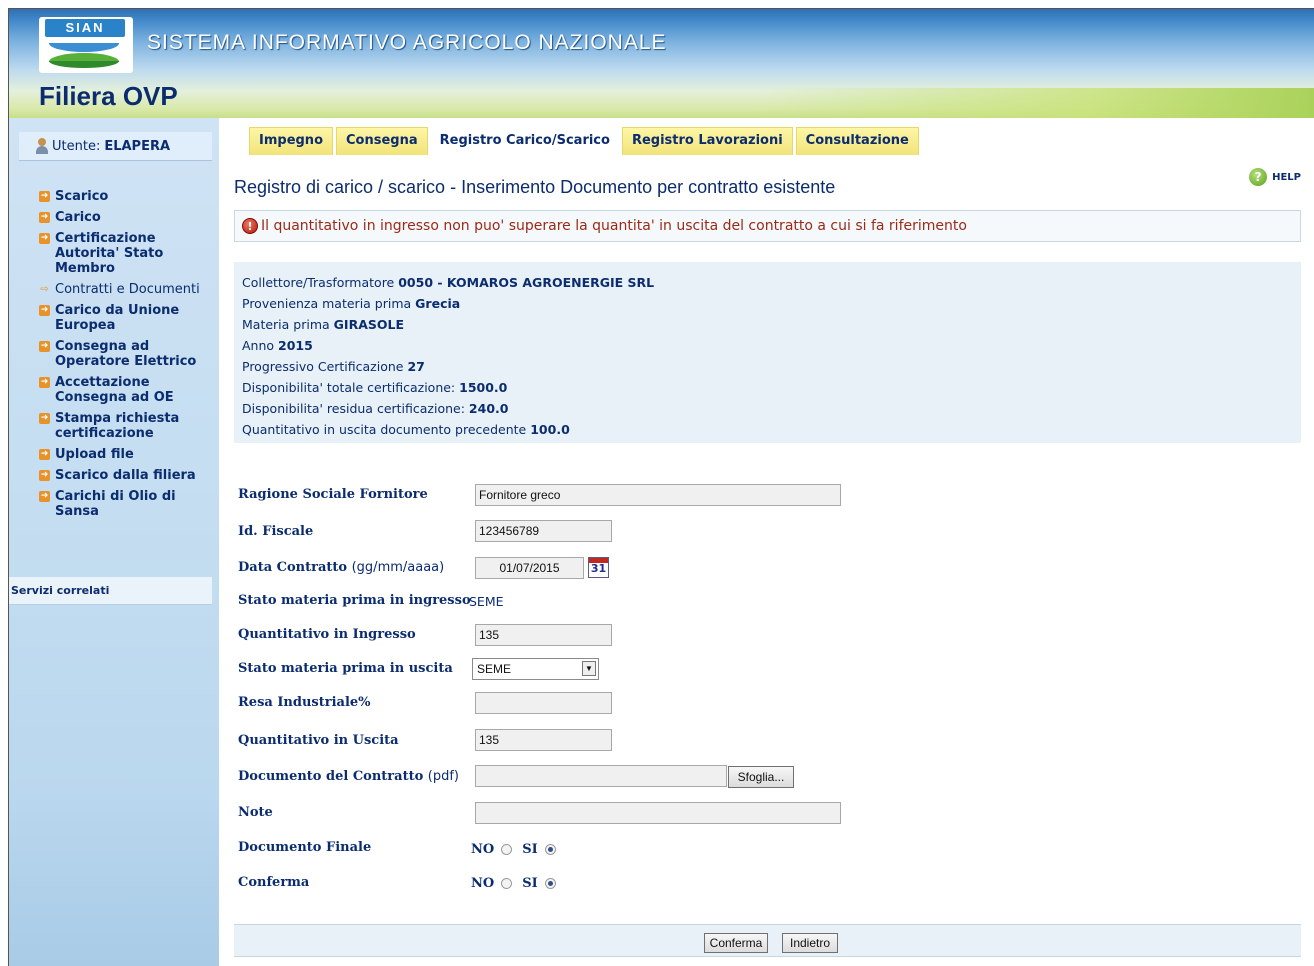  Describe the element at coordinates (255, 812) in the screenshot. I see `label-note: Note` at that location.